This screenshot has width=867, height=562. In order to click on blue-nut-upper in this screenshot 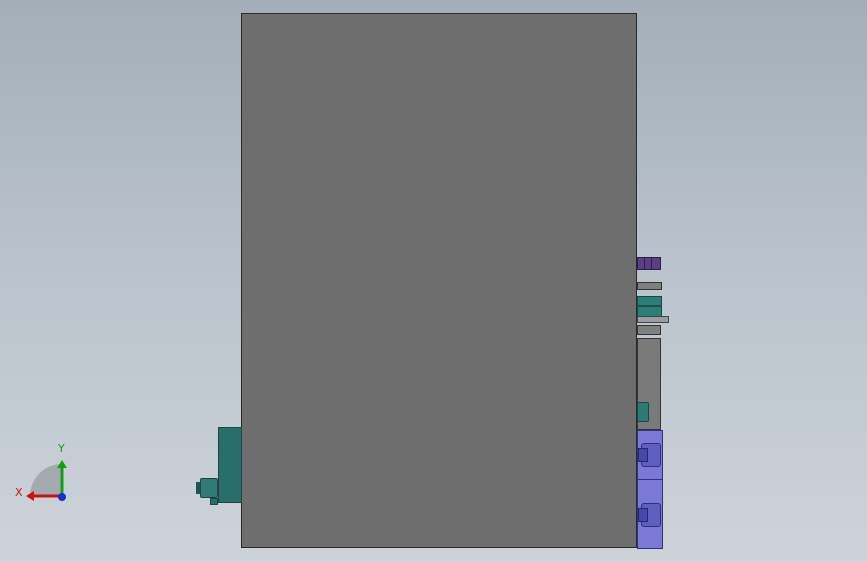, I will do `click(643, 455)`.